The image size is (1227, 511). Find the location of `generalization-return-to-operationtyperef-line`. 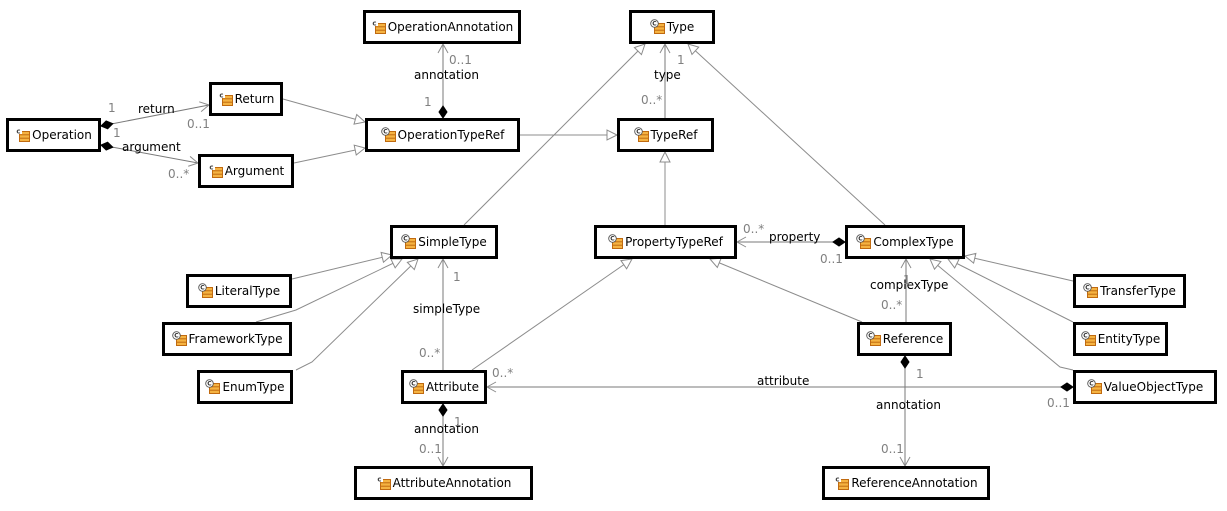

generalization-return-to-operationtyperef-line is located at coordinates (324, 110).